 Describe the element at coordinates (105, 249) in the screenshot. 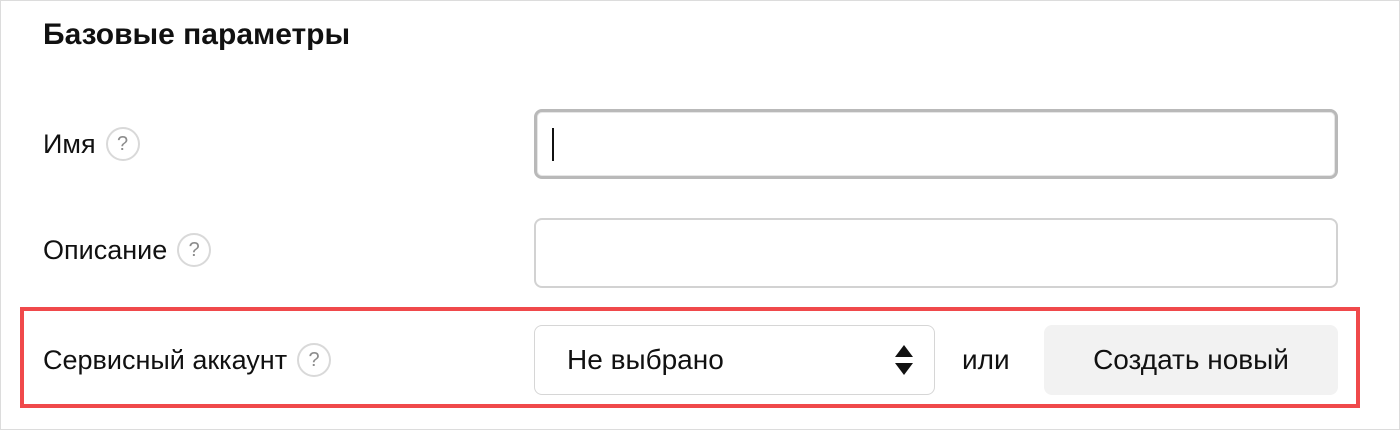

I see `description-label: Описание` at that location.